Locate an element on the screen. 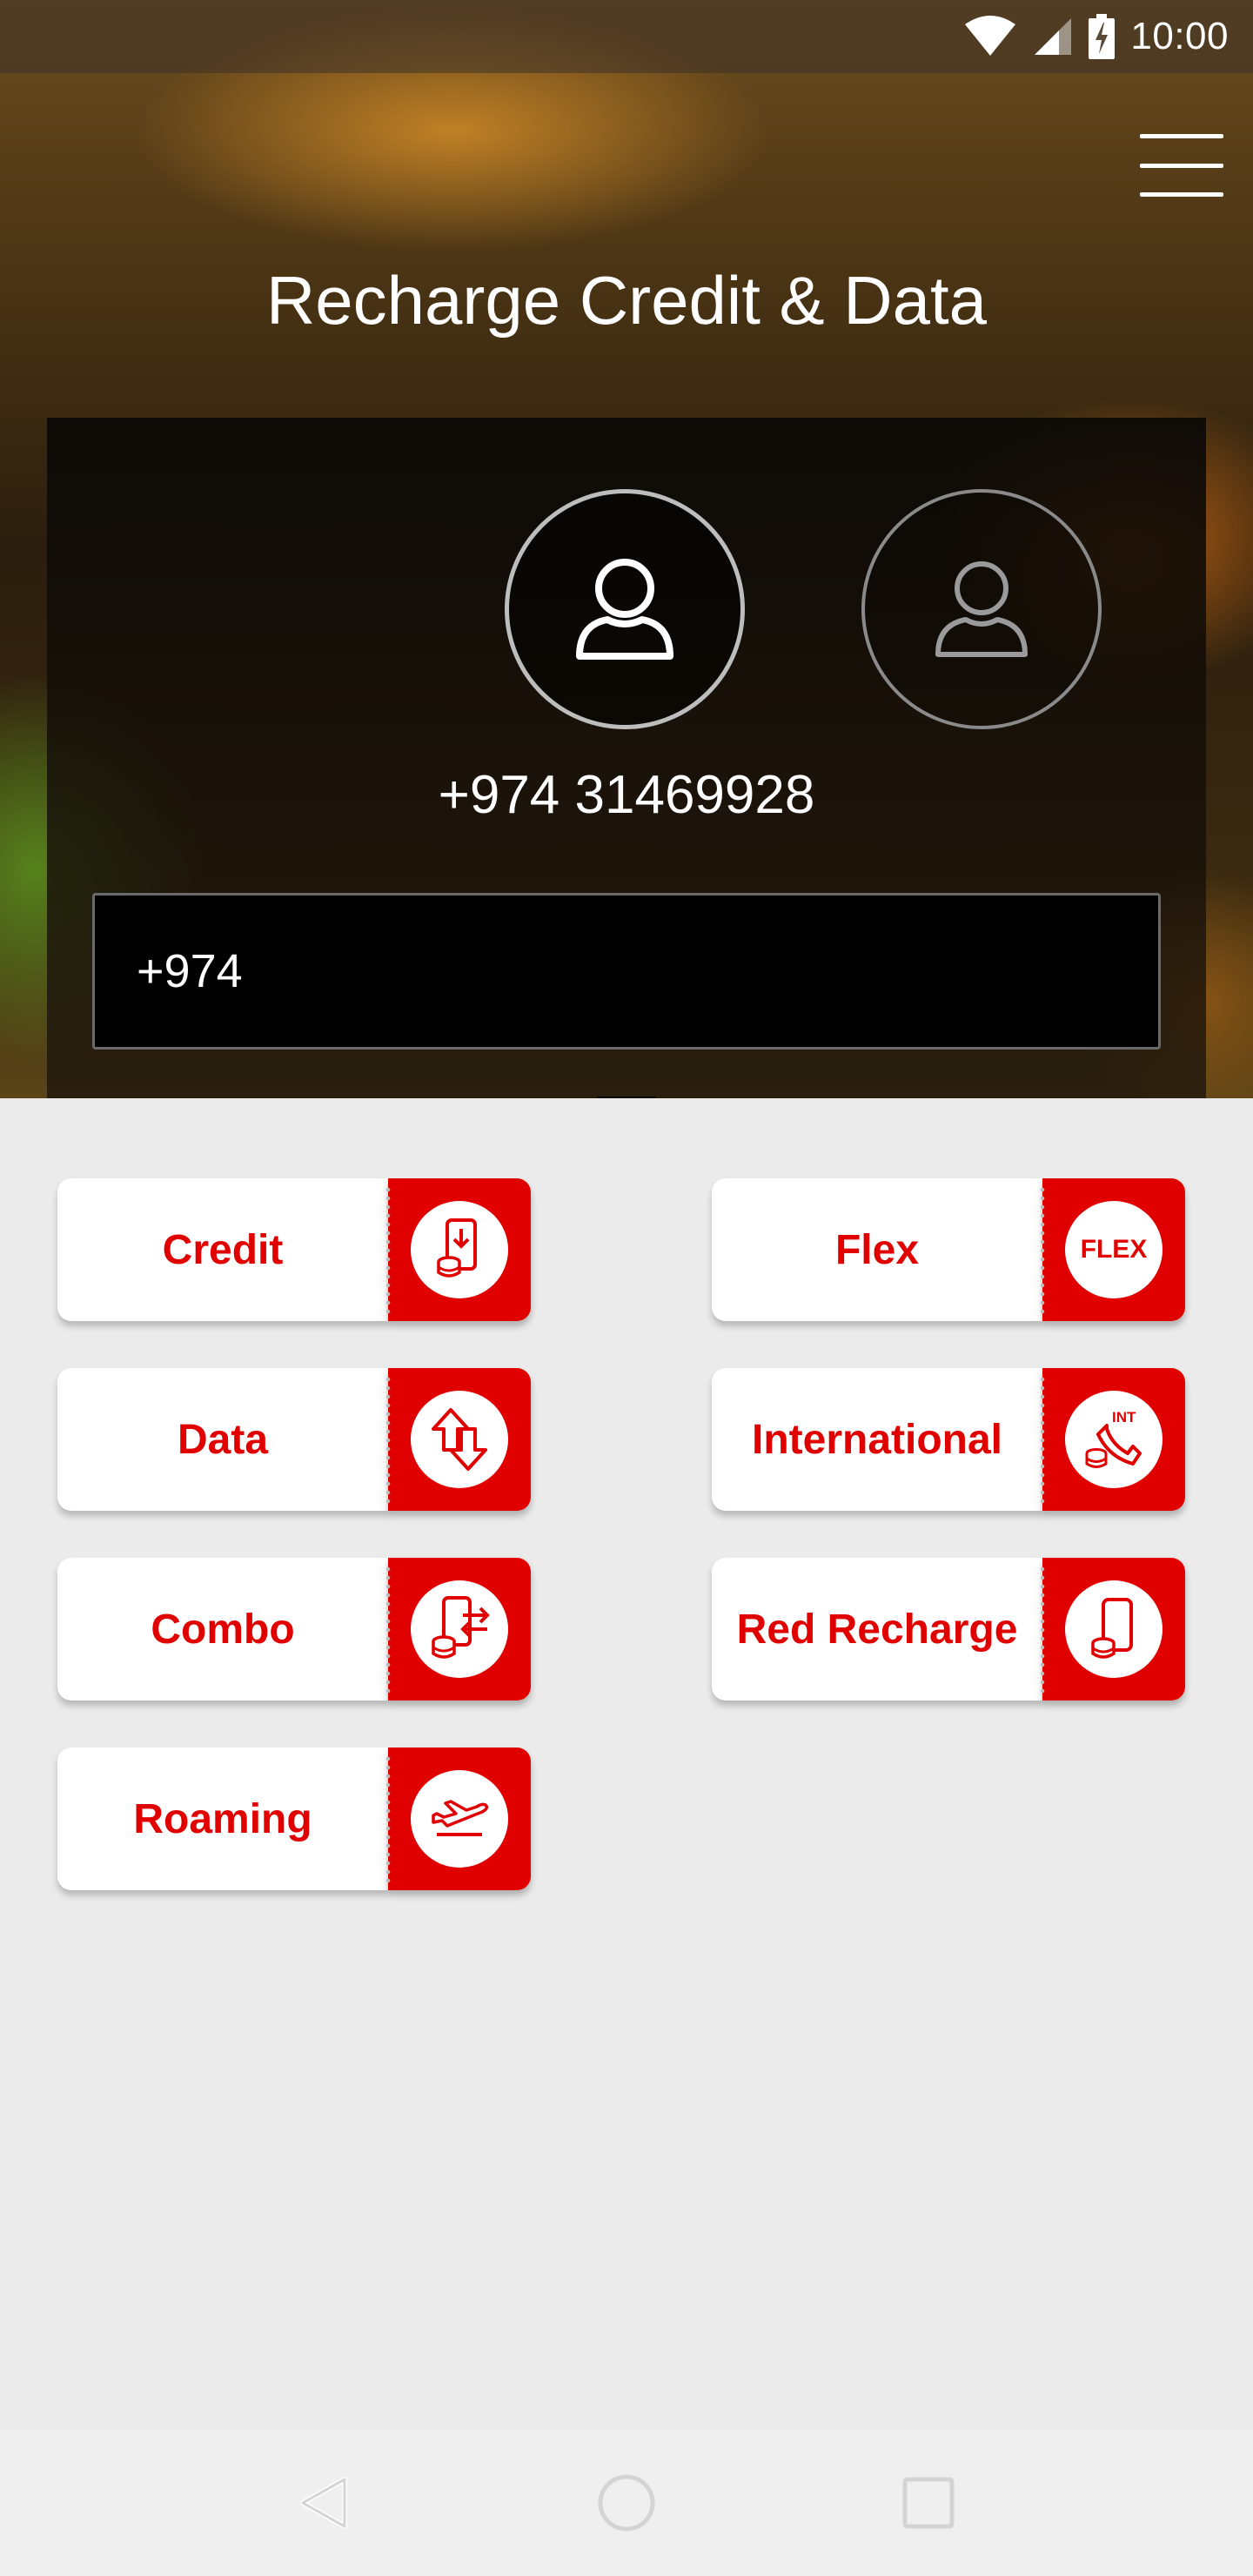 This screenshot has width=1253, height=2576. user-icon is located at coordinates (624, 609).